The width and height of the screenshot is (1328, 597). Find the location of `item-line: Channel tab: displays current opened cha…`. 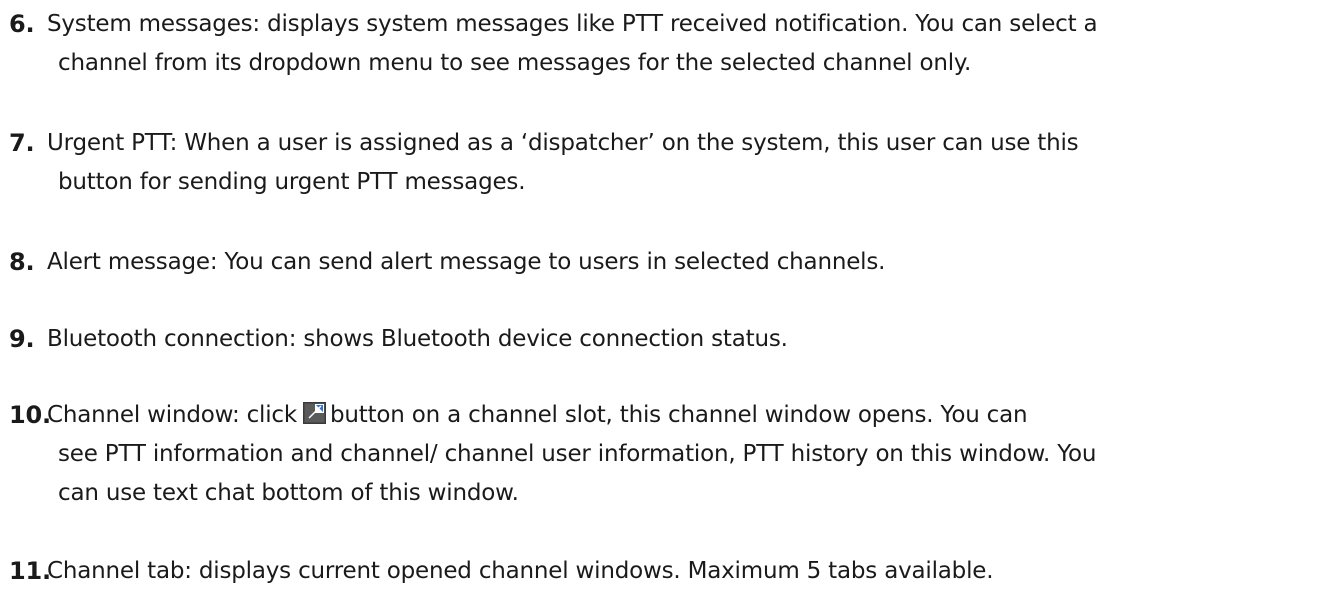

item-line: Channel tab: displays current opened cha… is located at coordinates (520, 571).